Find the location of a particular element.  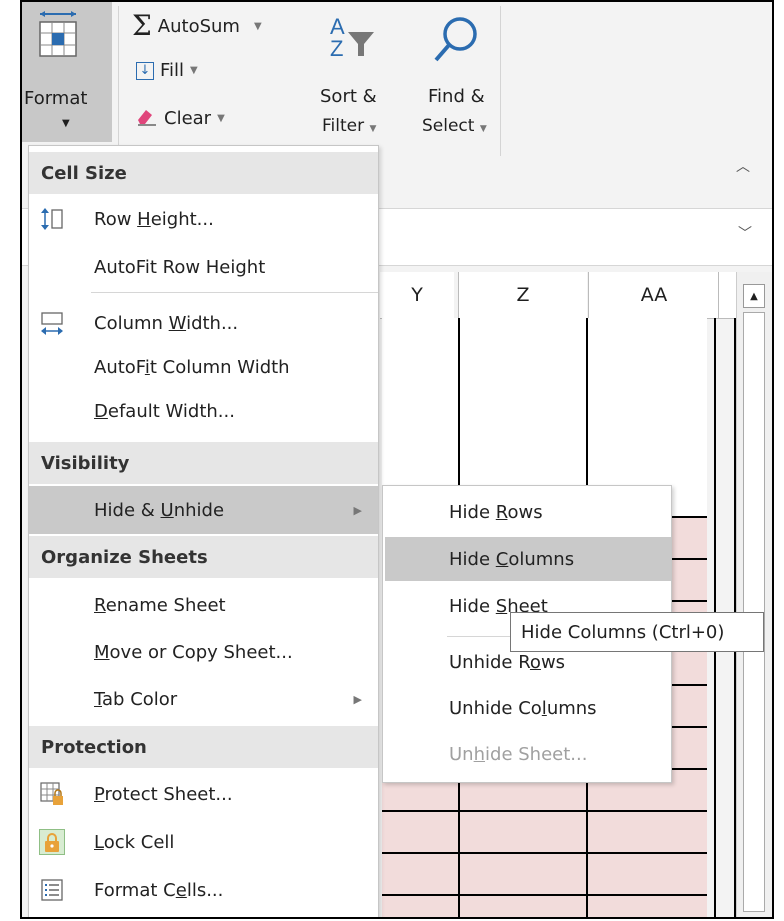

format-button: Format ▼ is located at coordinates (67, 72).